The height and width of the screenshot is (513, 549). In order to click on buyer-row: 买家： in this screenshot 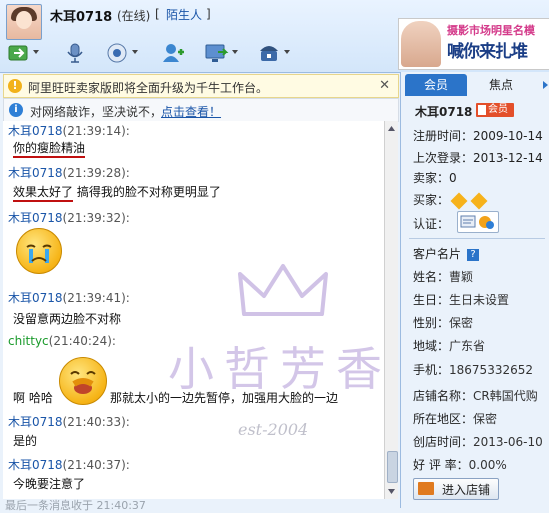, I will do `click(450, 200)`.